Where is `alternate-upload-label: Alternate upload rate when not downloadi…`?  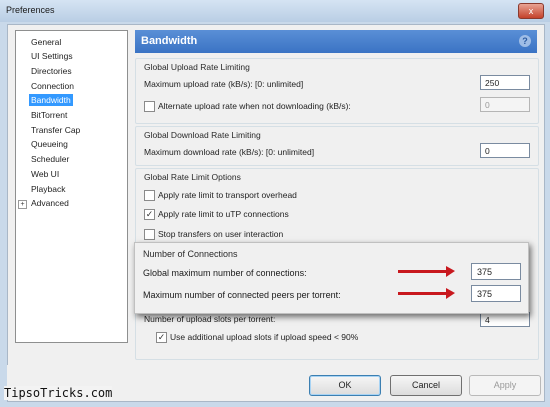
alternate-upload-label: Alternate upload rate when not downloadi… is located at coordinates (254, 106).